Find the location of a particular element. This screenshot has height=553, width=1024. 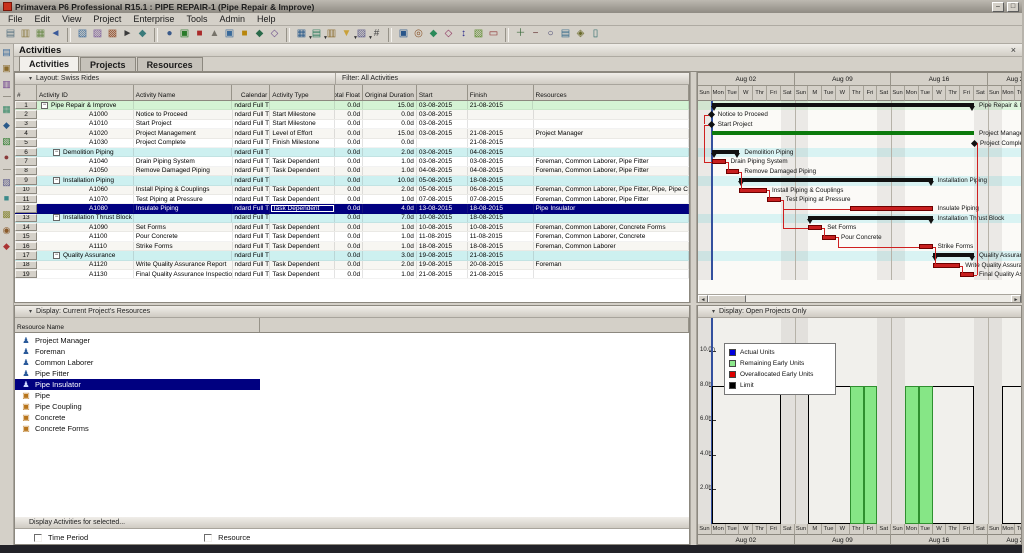

cell-resources is located at coordinates (611, 142).